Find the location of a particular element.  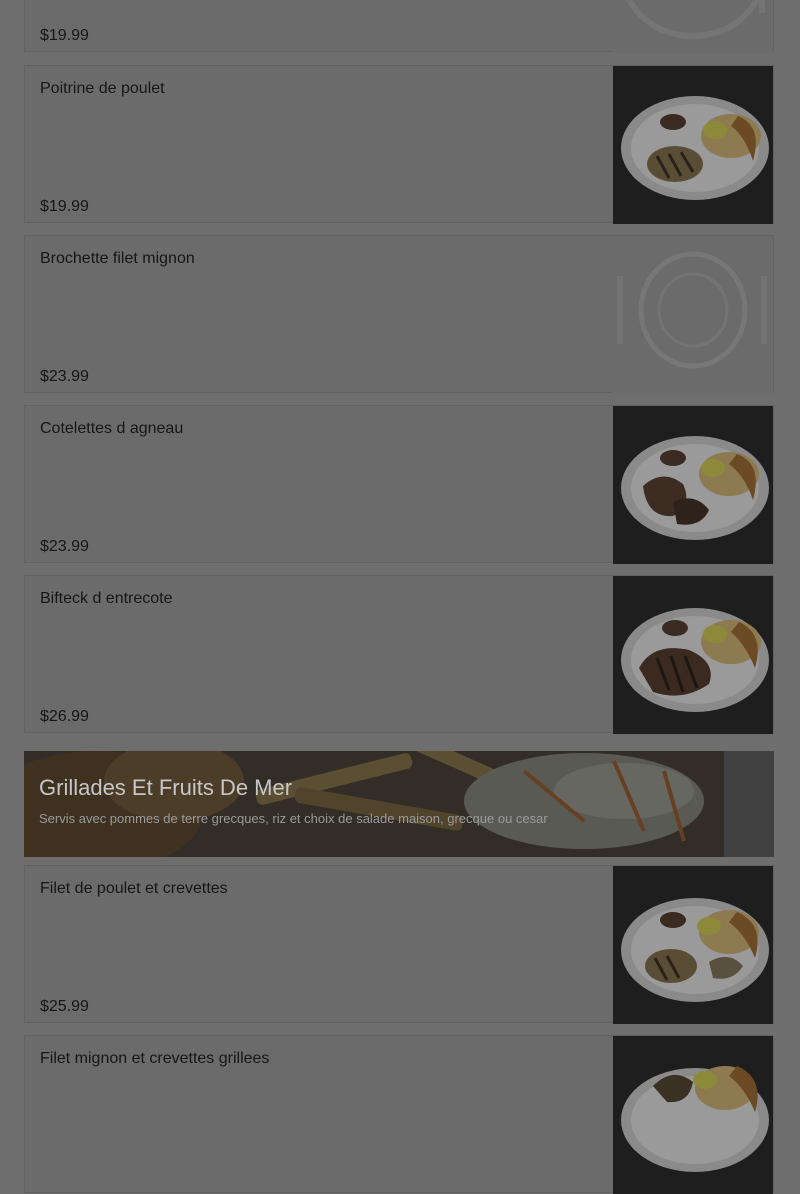

chicken-breast-plate-image is located at coordinates (693, 145).